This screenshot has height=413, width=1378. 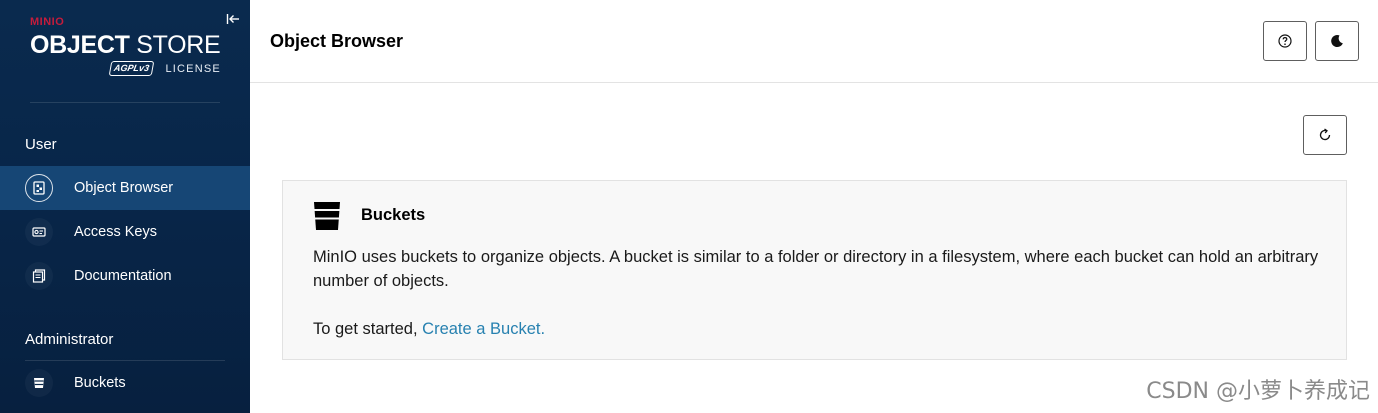 What do you see at coordinates (164, 68) in the screenshot?
I see `brand-license-line: AGPLv3 LICENSE` at bounding box center [164, 68].